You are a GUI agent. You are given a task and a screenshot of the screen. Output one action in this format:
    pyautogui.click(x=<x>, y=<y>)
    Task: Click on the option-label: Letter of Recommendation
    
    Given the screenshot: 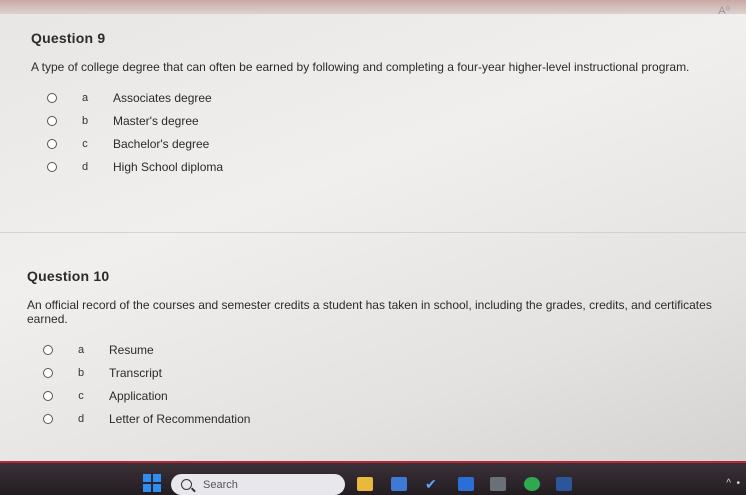 What is the action you would take?
    pyautogui.click(x=180, y=418)
    